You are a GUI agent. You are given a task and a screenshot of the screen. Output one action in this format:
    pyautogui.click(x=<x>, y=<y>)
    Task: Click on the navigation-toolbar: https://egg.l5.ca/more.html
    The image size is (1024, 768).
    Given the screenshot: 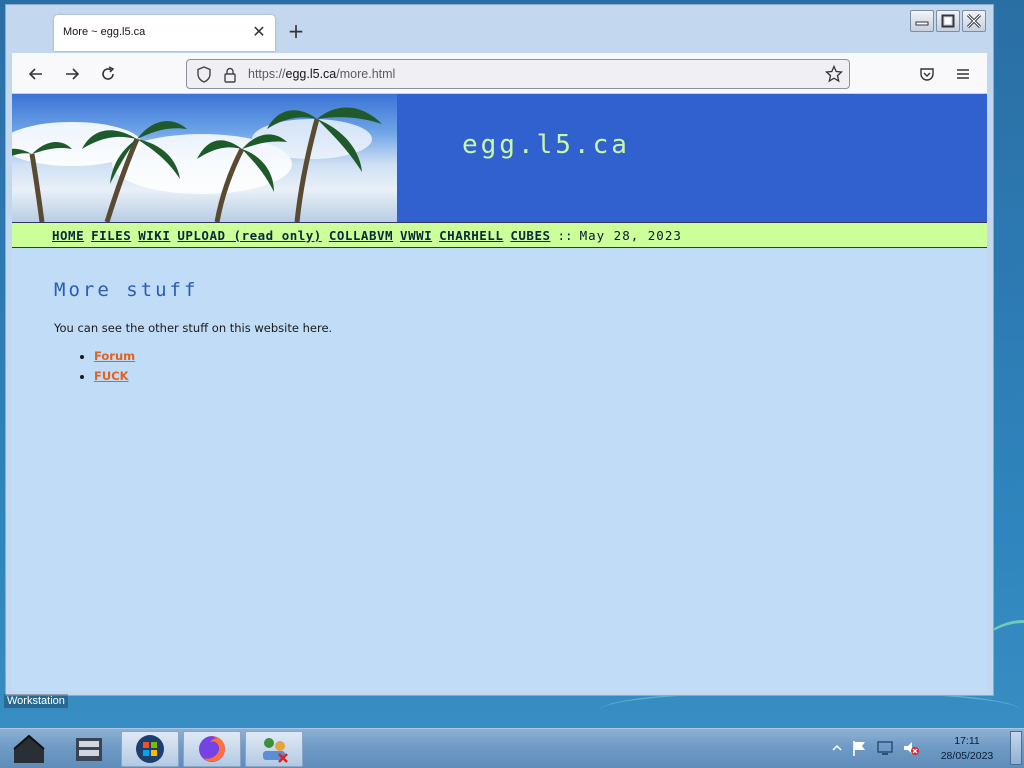 What is the action you would take?
    pyautogui.click(x=499, y=73)
    